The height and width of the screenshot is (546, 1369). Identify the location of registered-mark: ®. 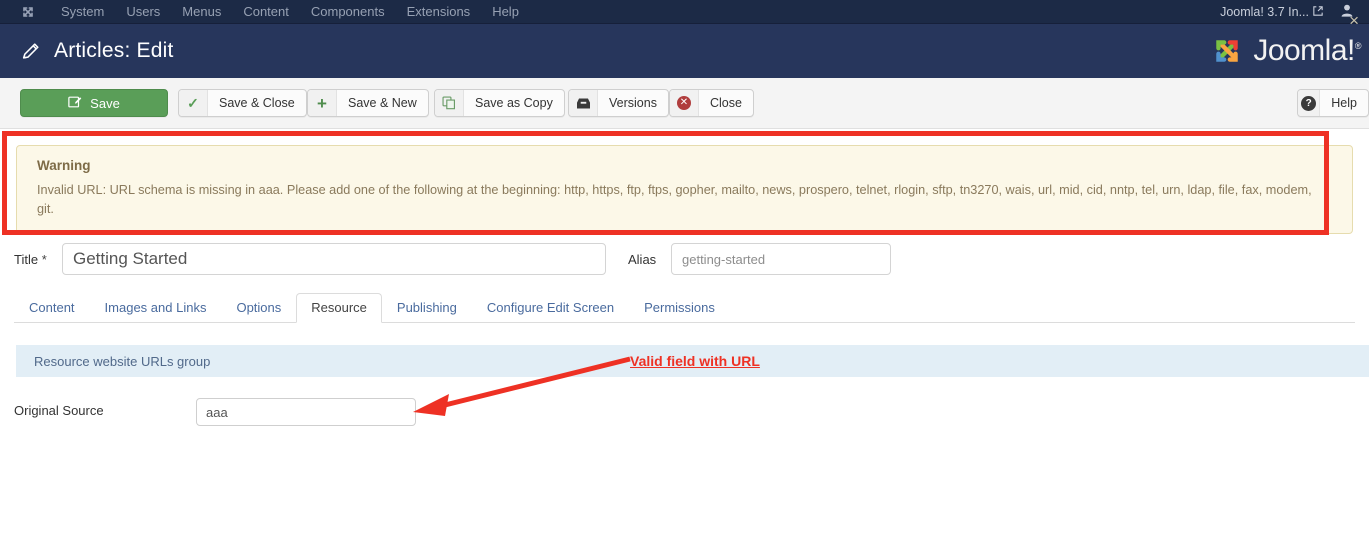
(1358, 46).